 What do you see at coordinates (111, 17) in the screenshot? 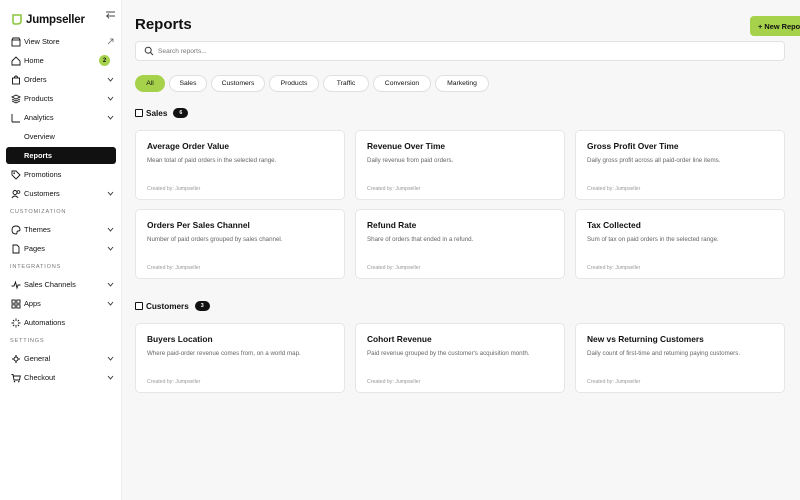
I see `collapse-sidebar-icon` at bounding box center [111, 17].